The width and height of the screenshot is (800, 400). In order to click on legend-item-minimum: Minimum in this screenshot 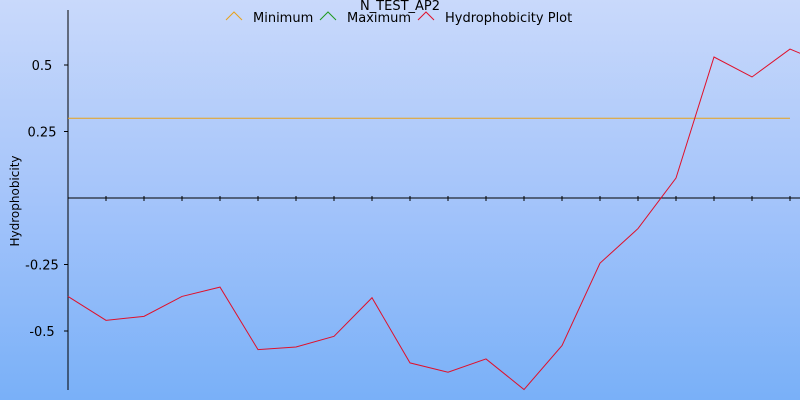, I will do `click(269, 18)`.